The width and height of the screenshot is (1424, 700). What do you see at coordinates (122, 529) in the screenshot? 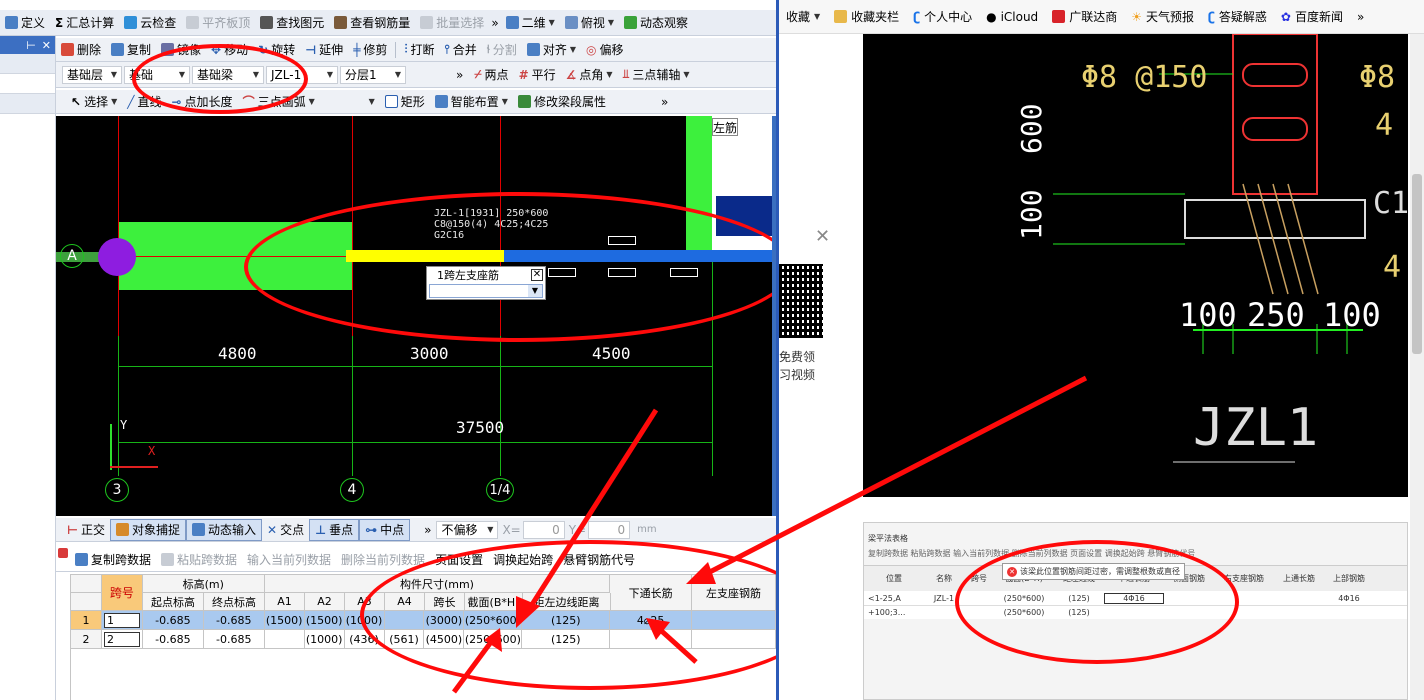
I see `snap-icon` at bounding box center [122, 529].